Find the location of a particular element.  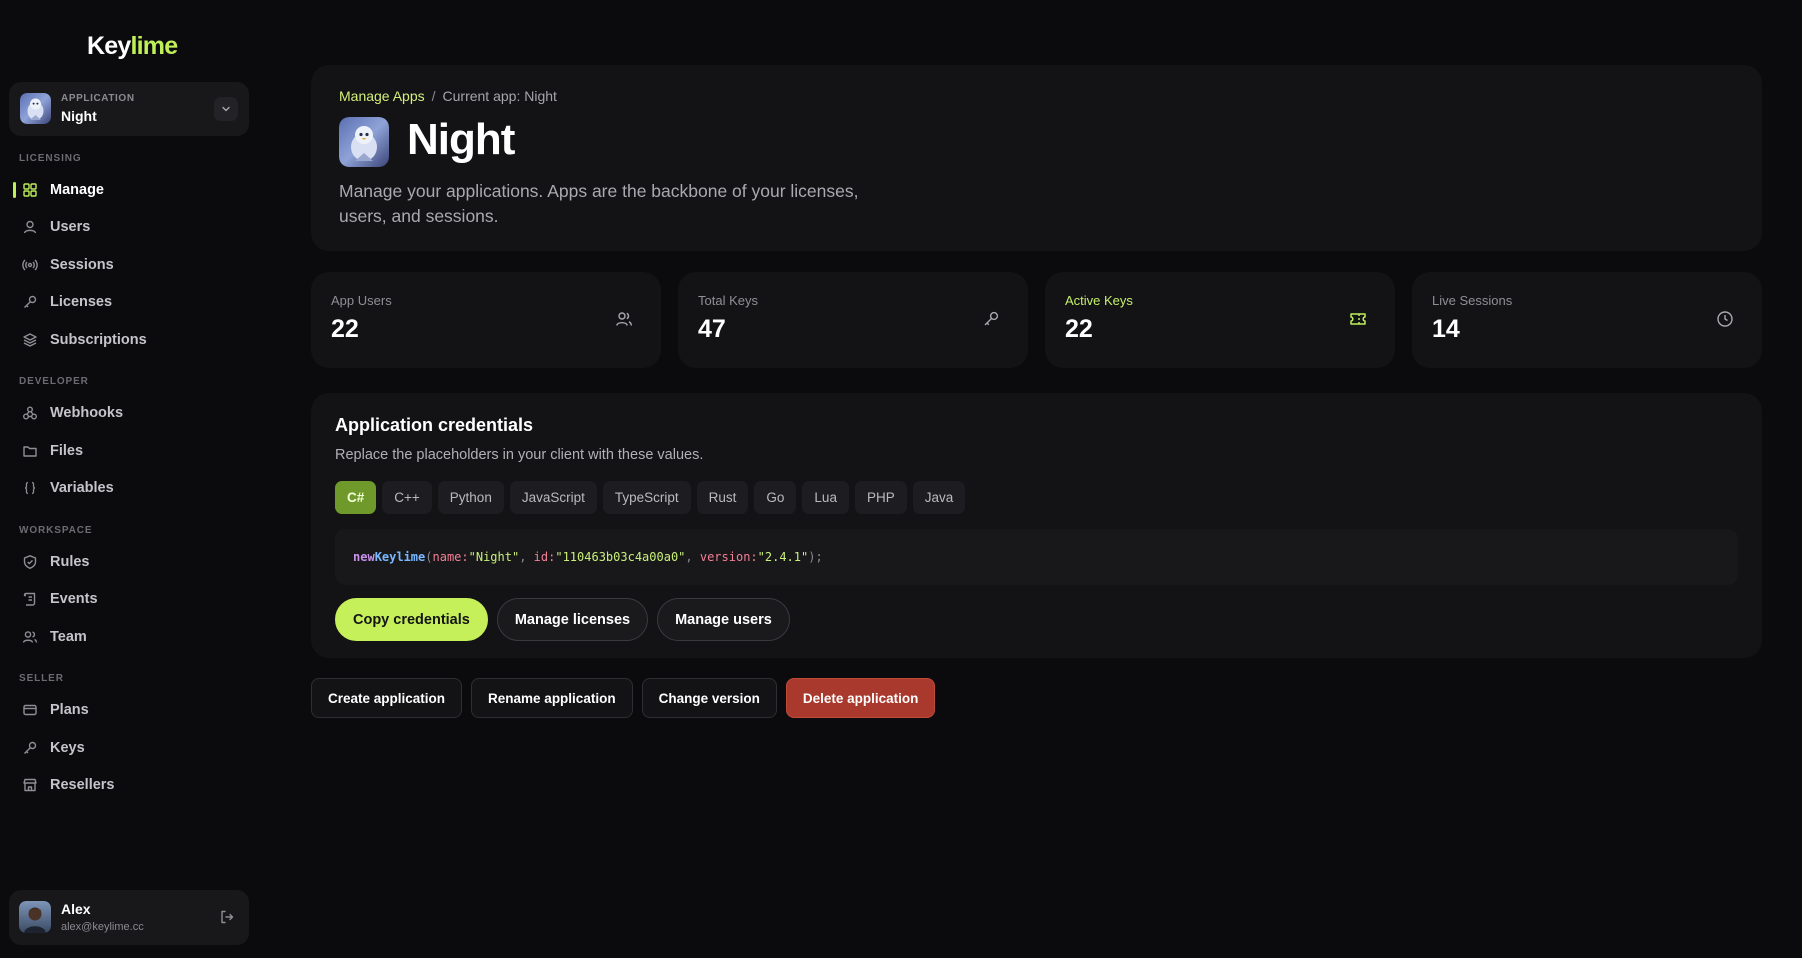

sidebar-item-users: Users is located at coordinates (131, 227).